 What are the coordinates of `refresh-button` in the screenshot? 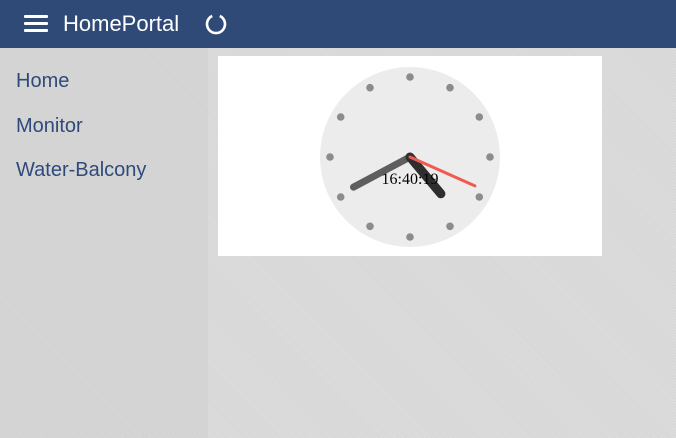 It's located at (216, 24).